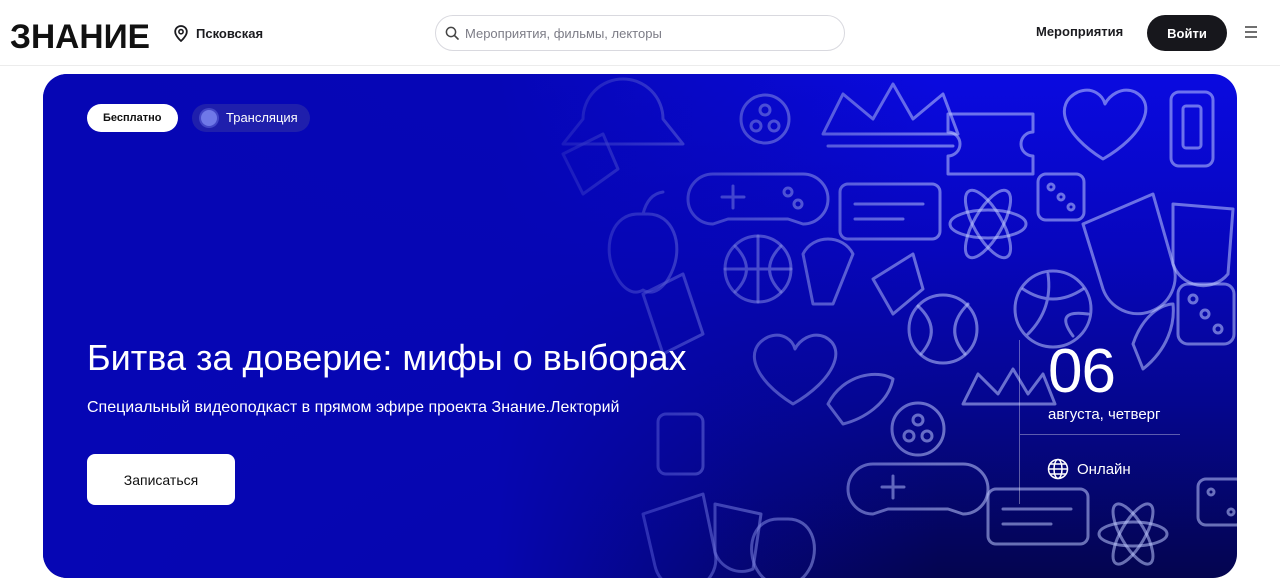 The width and height of the screenshot is (1280, 583). Describe the element at coordinates (387, 357) in the screenshot. I see `event-title: Битва за доверие: мифы о выборах` at that location.